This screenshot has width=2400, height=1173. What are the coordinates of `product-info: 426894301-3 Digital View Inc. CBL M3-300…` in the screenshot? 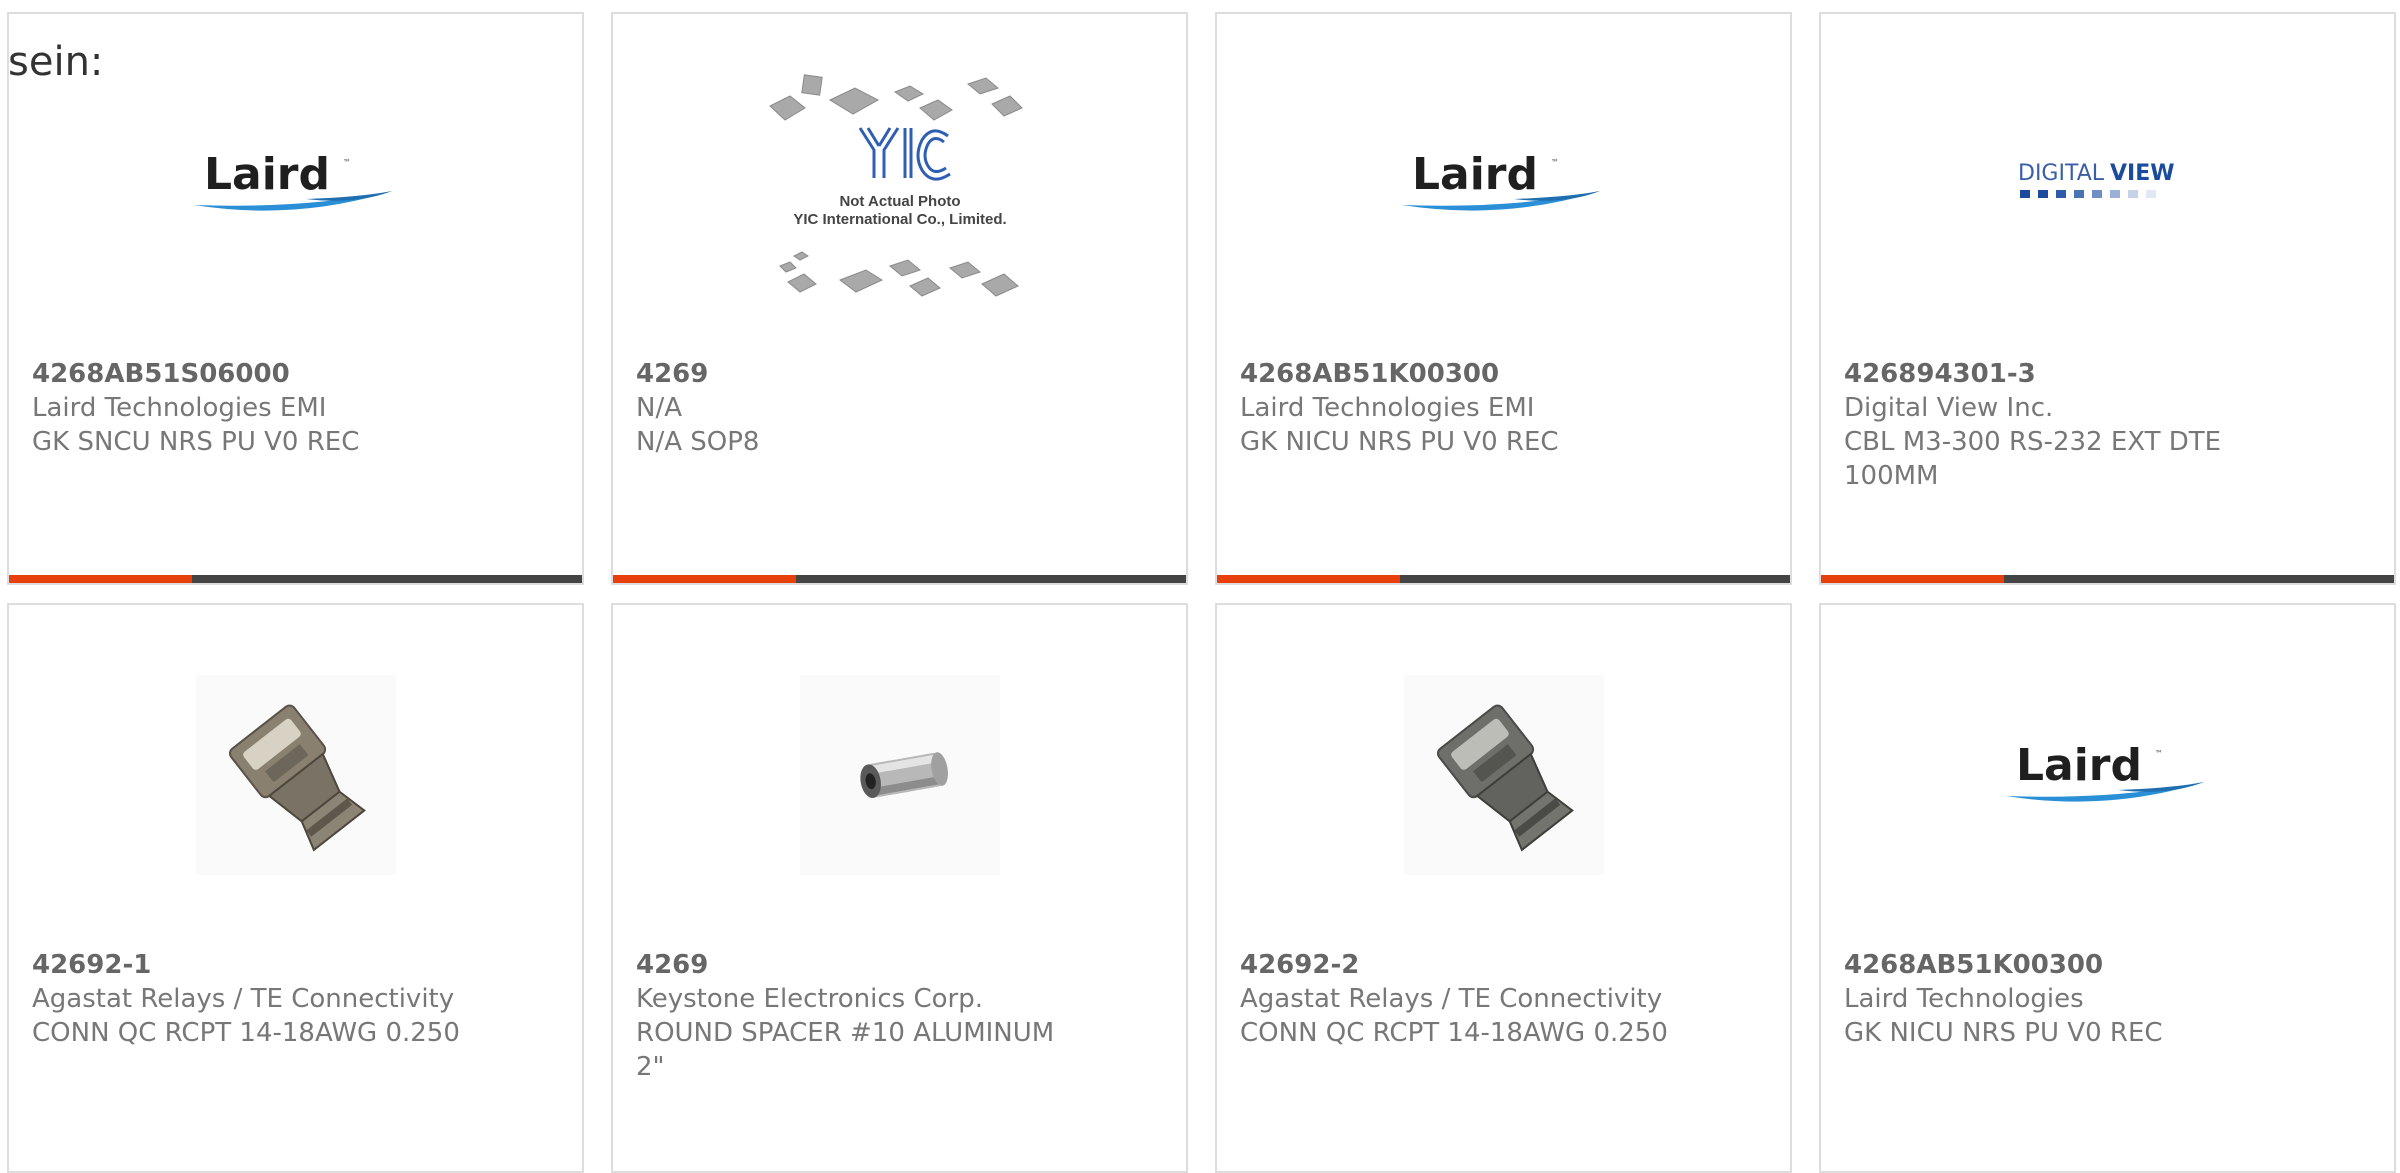 It's located at (2059, 425).